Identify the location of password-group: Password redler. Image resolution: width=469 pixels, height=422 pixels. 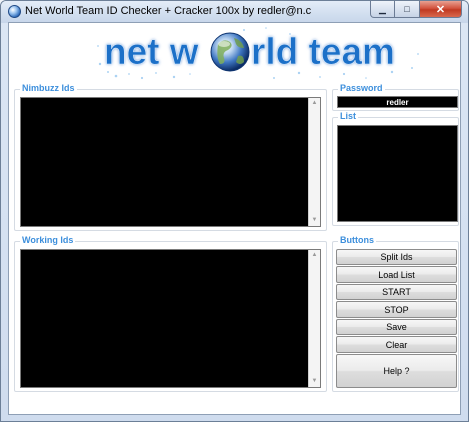
(395, 97).